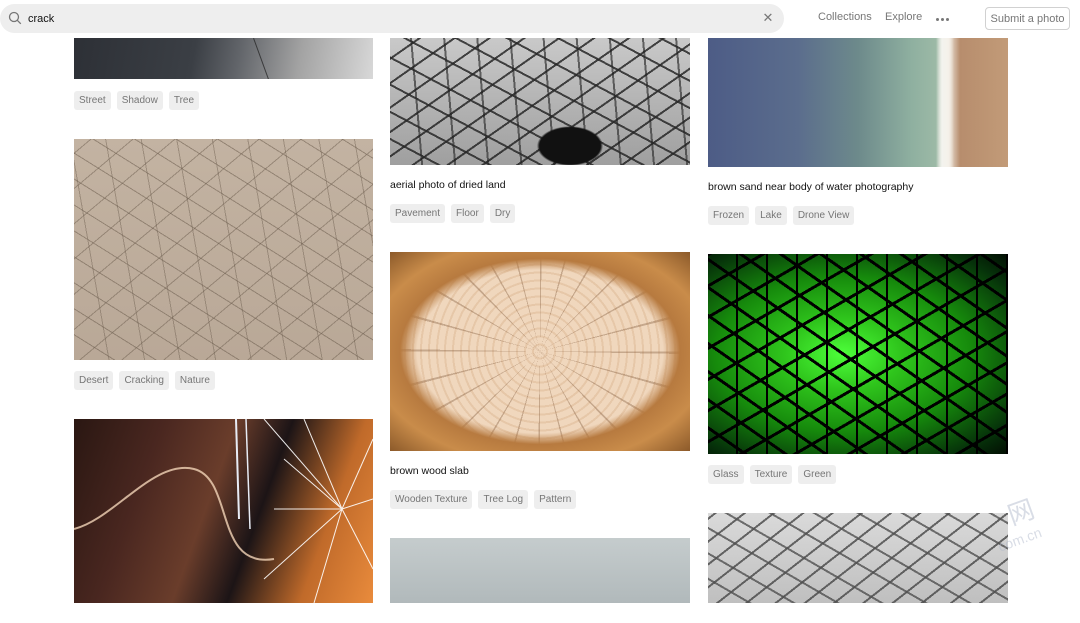  What do you see at coordinates (768, 18) in the screenshot?
I see `clear-search-icon: ✕` at bounding box center [768, 18].